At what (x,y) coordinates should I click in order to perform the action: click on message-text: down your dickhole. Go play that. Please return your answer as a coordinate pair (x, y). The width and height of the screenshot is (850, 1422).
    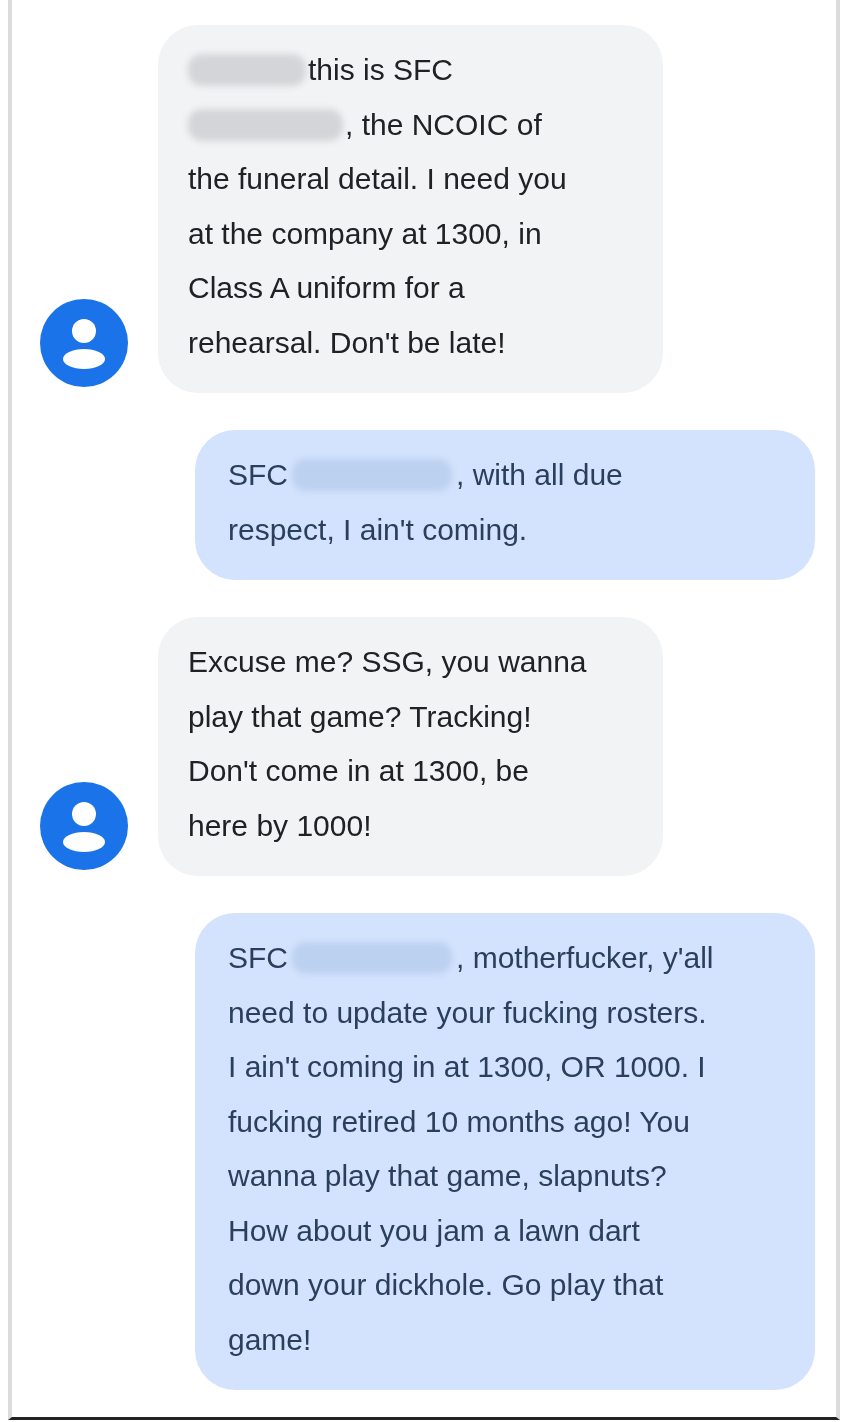
    Looking at the image, I should click on (446, 1285).